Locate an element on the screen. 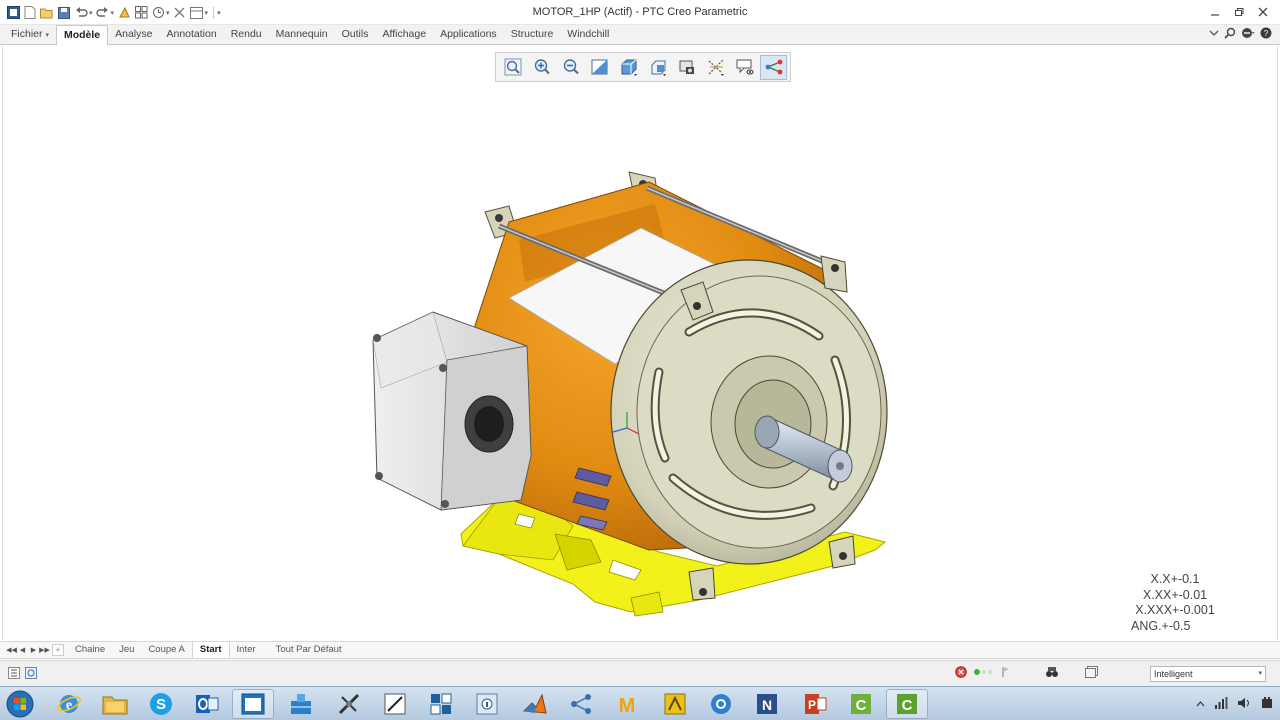  volume-icon is located at coordinates (1244, 704).